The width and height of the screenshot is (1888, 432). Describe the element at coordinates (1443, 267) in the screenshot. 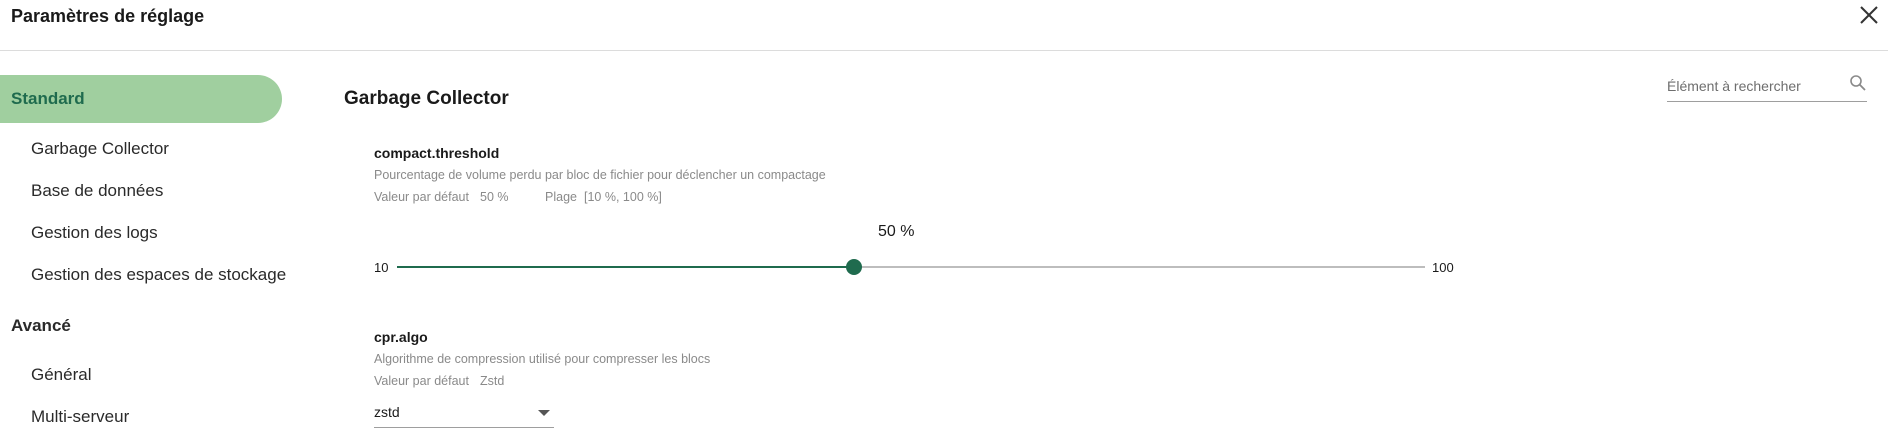

I see `slider-max-label: 100` at that location.